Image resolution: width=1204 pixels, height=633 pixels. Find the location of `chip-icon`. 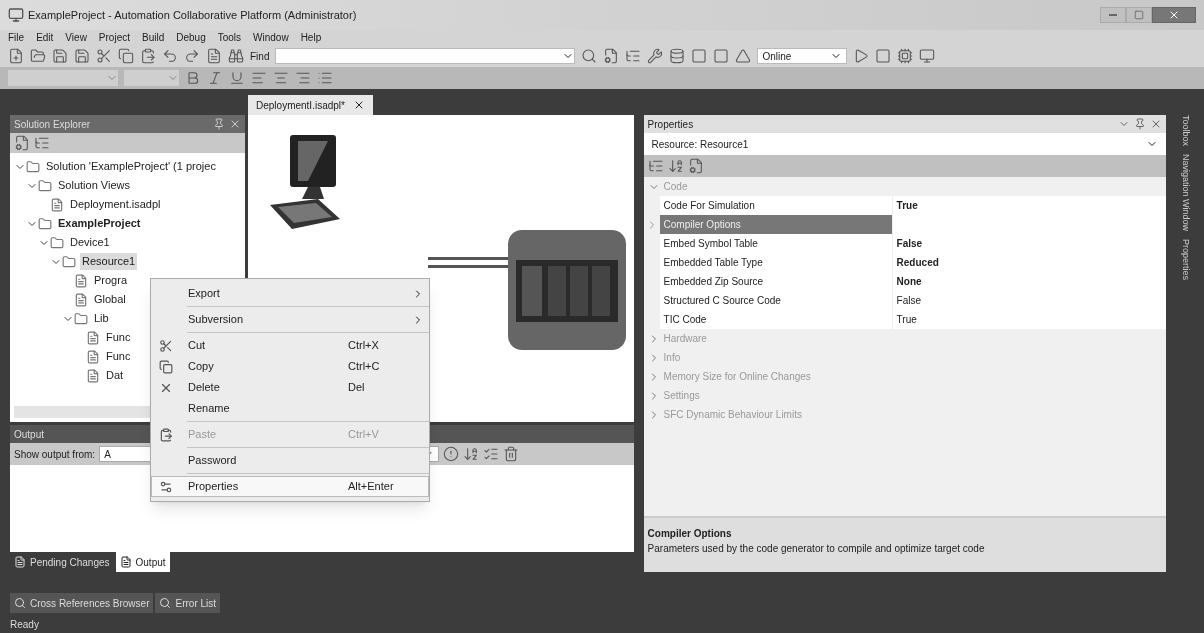

chip-icon is located at coordinates (905, 56).